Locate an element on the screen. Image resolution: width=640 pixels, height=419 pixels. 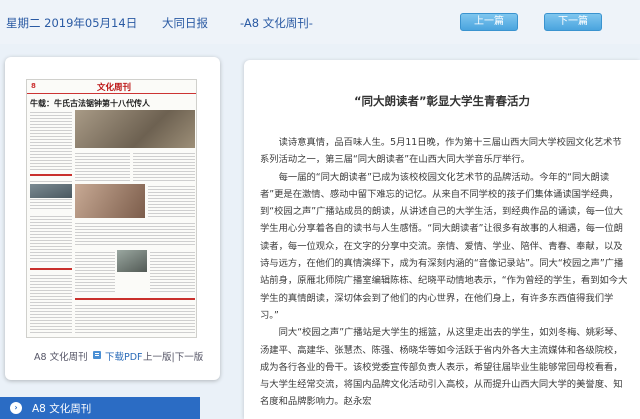
issue-date: 星期二 2019年05月14日 is located at coordinates (72, 23).